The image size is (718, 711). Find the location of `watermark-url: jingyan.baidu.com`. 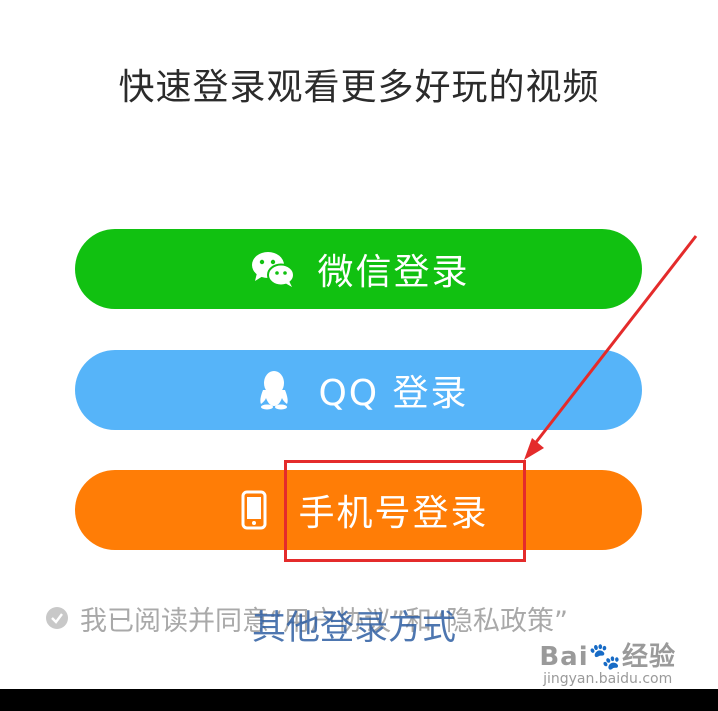

watermark-url: jingyan.baidu.com is located at coordinates (608, 679).